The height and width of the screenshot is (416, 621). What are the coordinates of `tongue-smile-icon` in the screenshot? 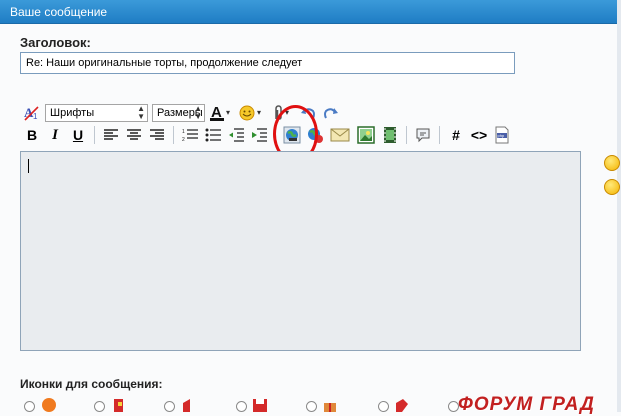 It's located at (612, 187).